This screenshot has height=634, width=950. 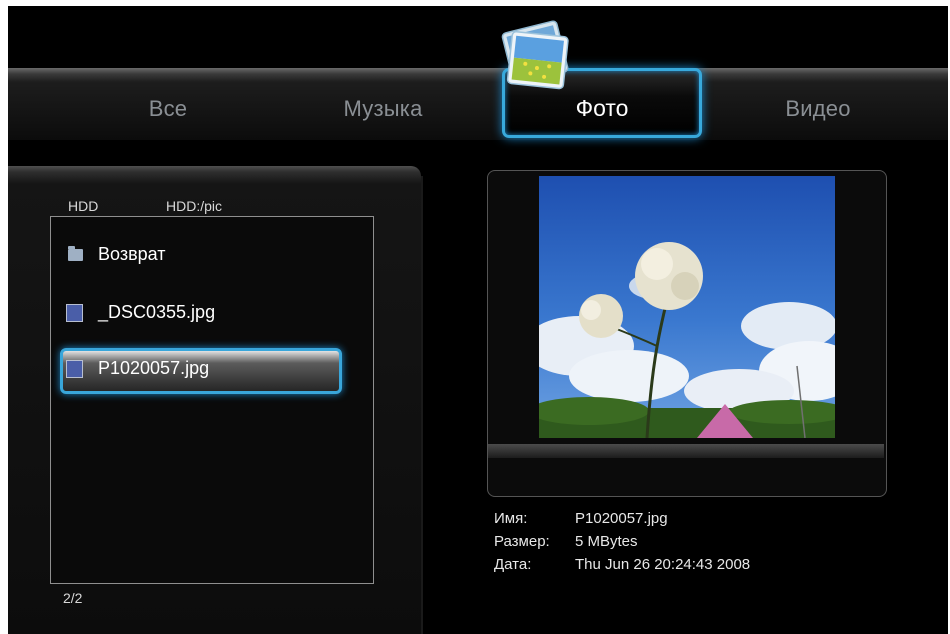 What do you see at coordinates (687, 307) in the screenshot?
I see `photo-preview` at bounding box center [687, 307].